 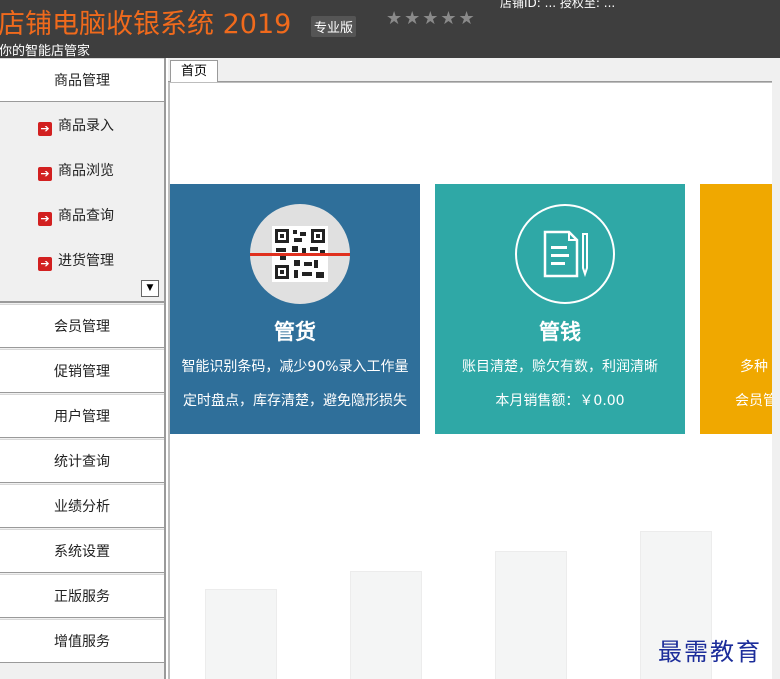 What do you see at coordinates (86, 216) in the screenshot?
I see `submenu-label: 商品查询` at bounding box center [86, 216].